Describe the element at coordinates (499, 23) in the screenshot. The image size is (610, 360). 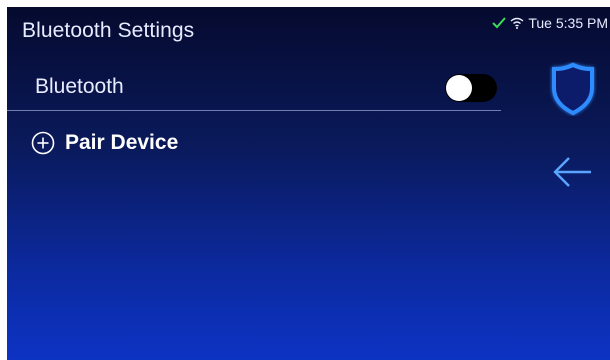
I see `checkmark-icon` at that location.